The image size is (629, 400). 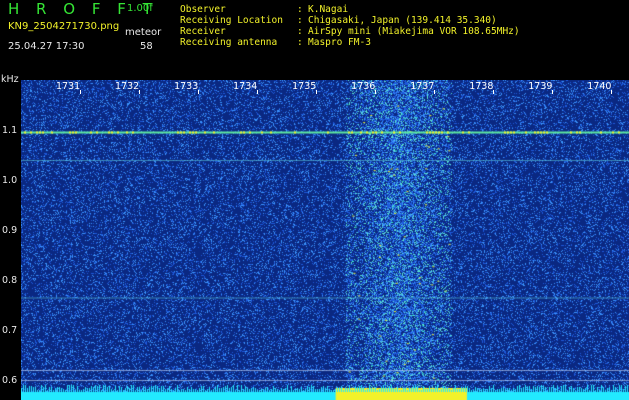 What do you see at coordinates (68, 86) in the screenshot?
I see `x-tick-label: 1731` at bounding box center [68, 86].